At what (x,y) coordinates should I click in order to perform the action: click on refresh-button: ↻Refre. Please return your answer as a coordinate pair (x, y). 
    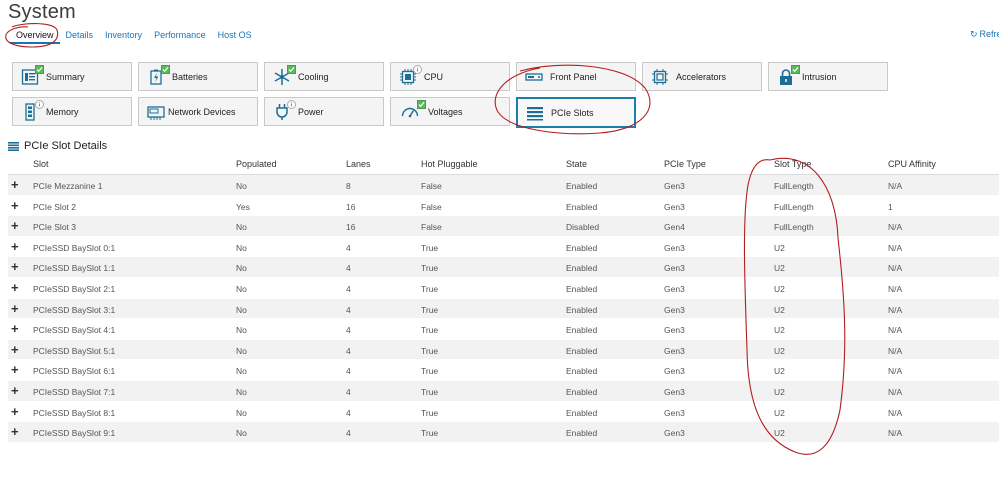
    Looking at the image, I should click on (984, 34).